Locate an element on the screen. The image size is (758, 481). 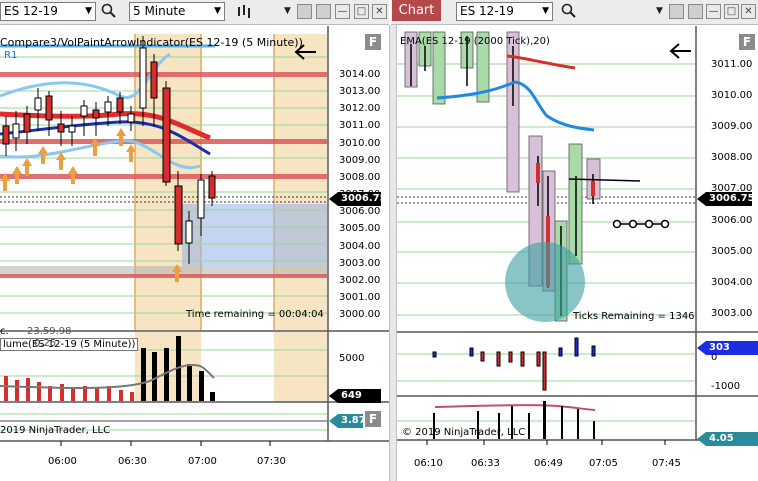
volume-label-num2: 0.25 is located at coordinates (45, 343).